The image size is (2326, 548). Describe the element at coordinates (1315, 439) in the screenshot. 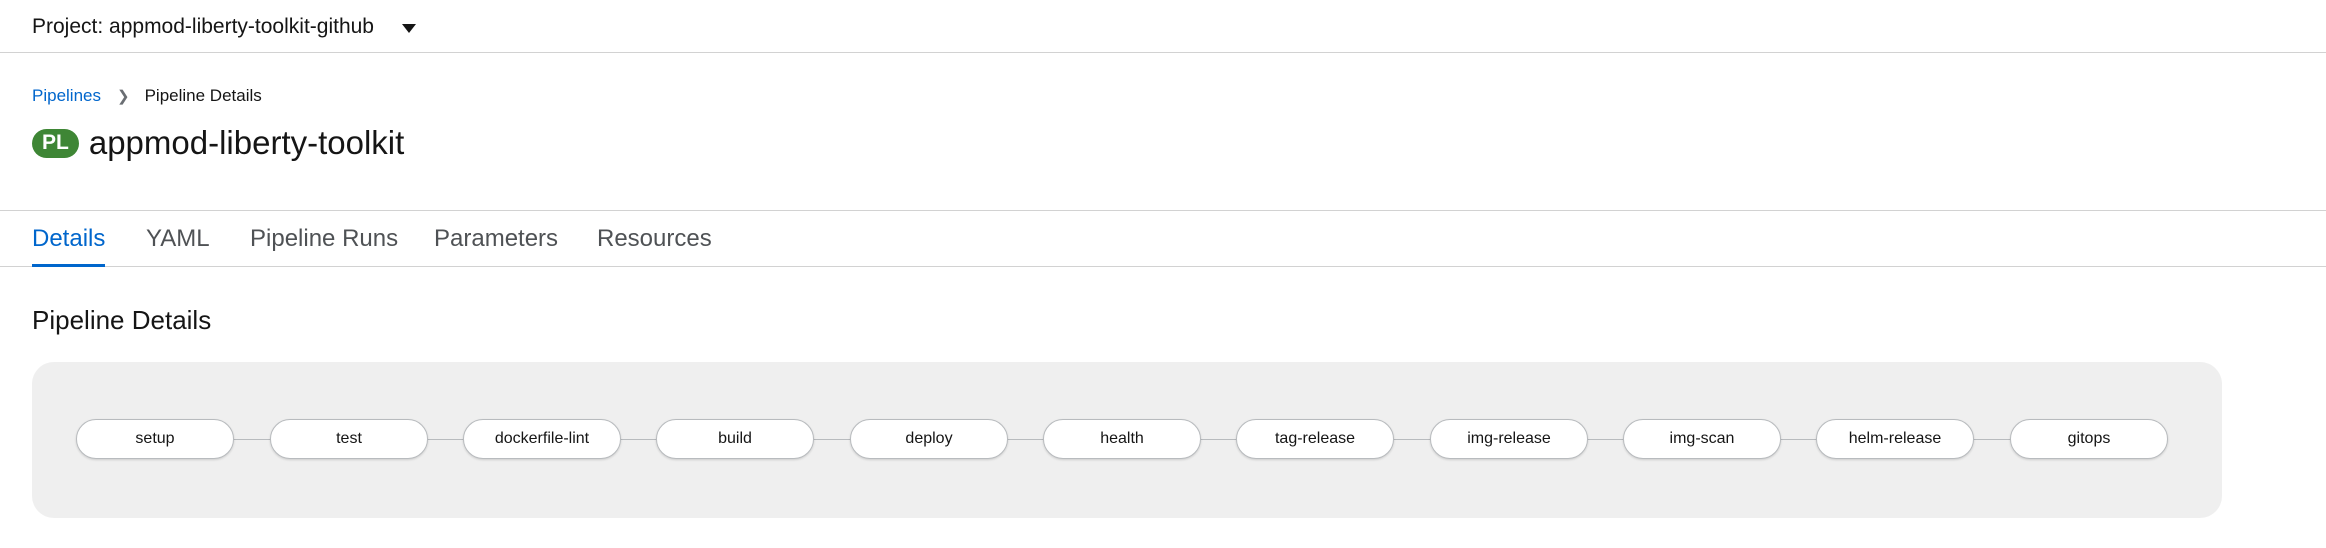

I see `pipeline-task-tag-release: tag-release` at that location.